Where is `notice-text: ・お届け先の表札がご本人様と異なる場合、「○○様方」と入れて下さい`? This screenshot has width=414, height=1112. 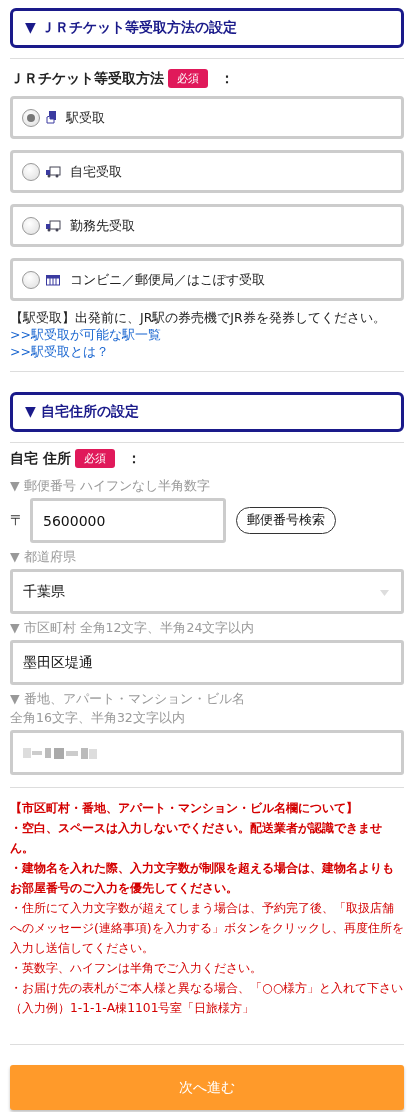
notice-text: ・お届け先の表札がご本人様と異なる場合、「○○様方」と入れて下さい is located at coordinates (207, 988).